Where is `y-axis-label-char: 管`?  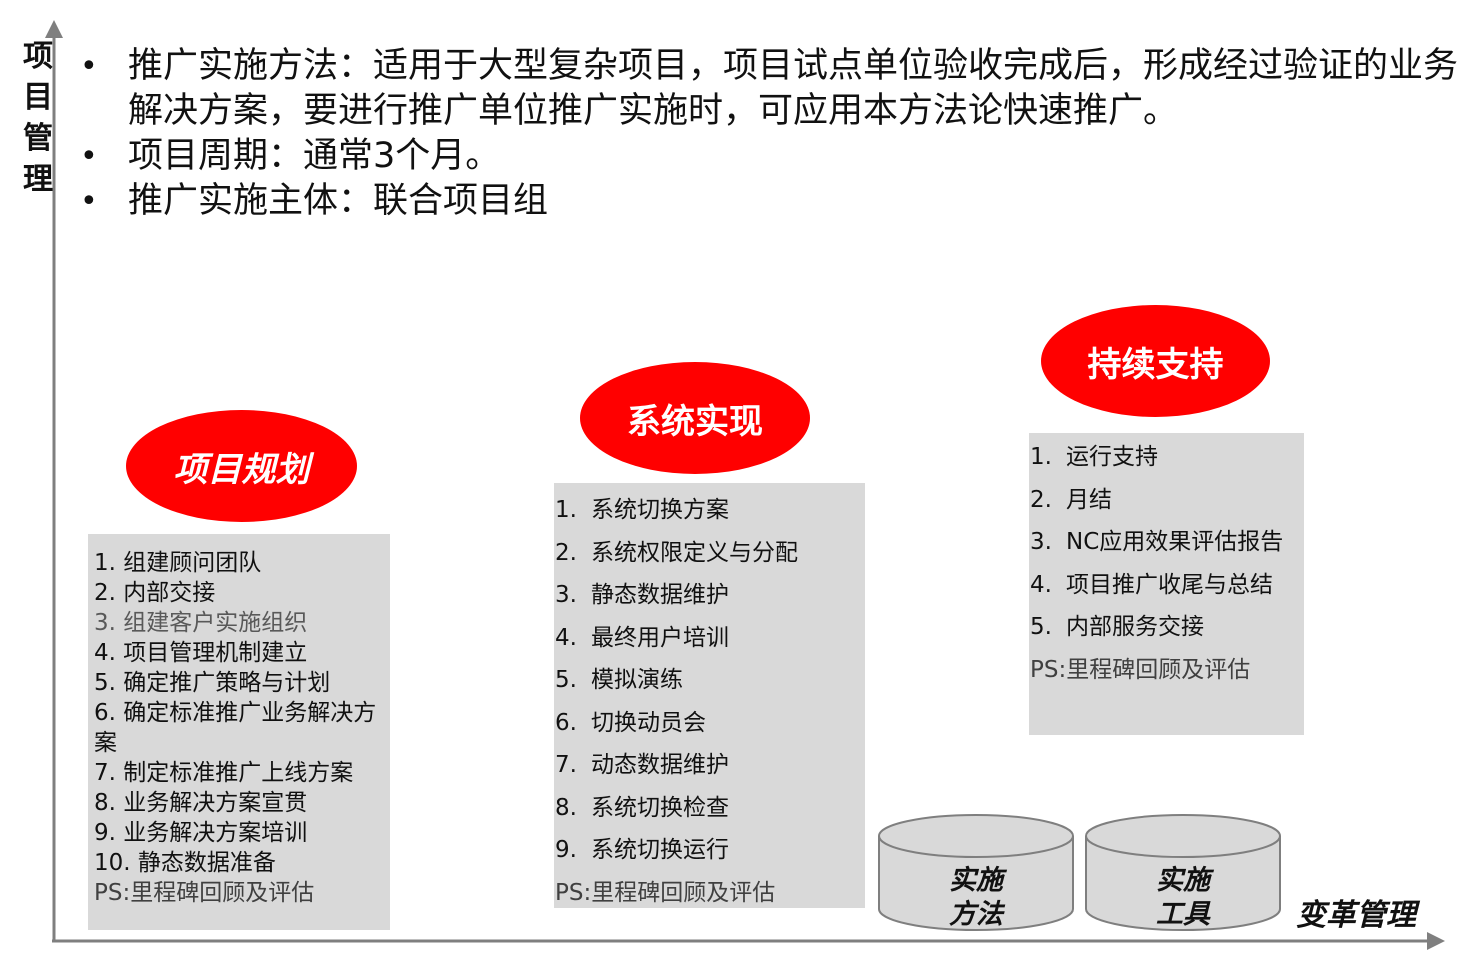 y-axis-label-char: 管 is located at coordinates (38, 138).